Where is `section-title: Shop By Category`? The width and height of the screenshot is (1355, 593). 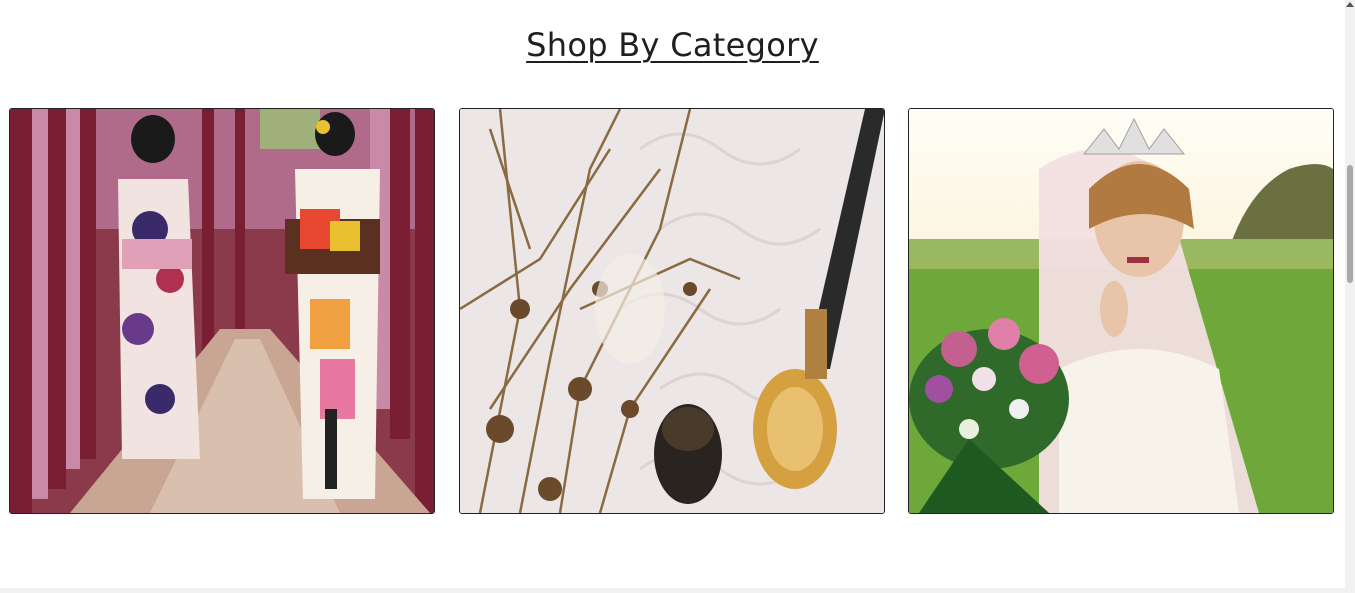 section-title: Shop By Category is located at coordinates (672, 45).